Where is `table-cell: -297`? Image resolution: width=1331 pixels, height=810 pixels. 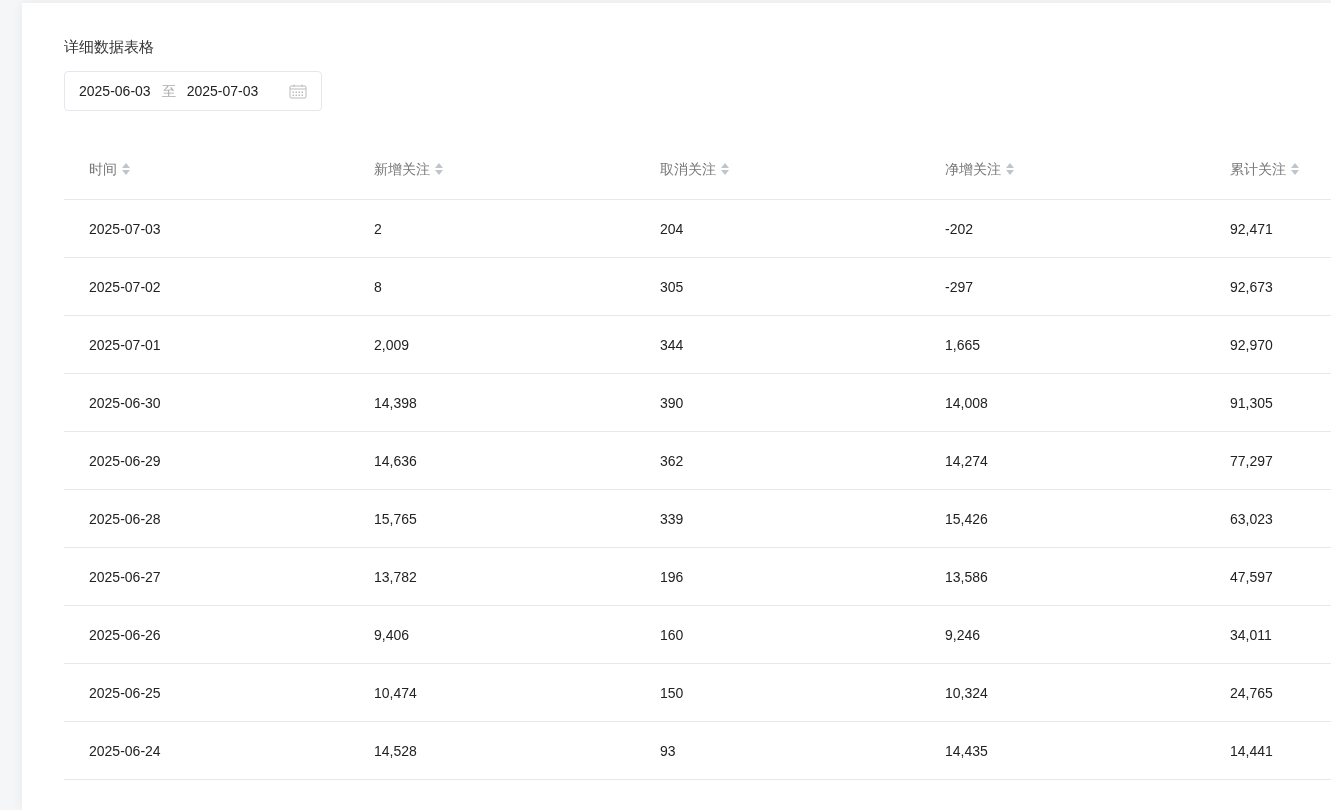 table-cell: -297 is located at coordinates (959, 286).